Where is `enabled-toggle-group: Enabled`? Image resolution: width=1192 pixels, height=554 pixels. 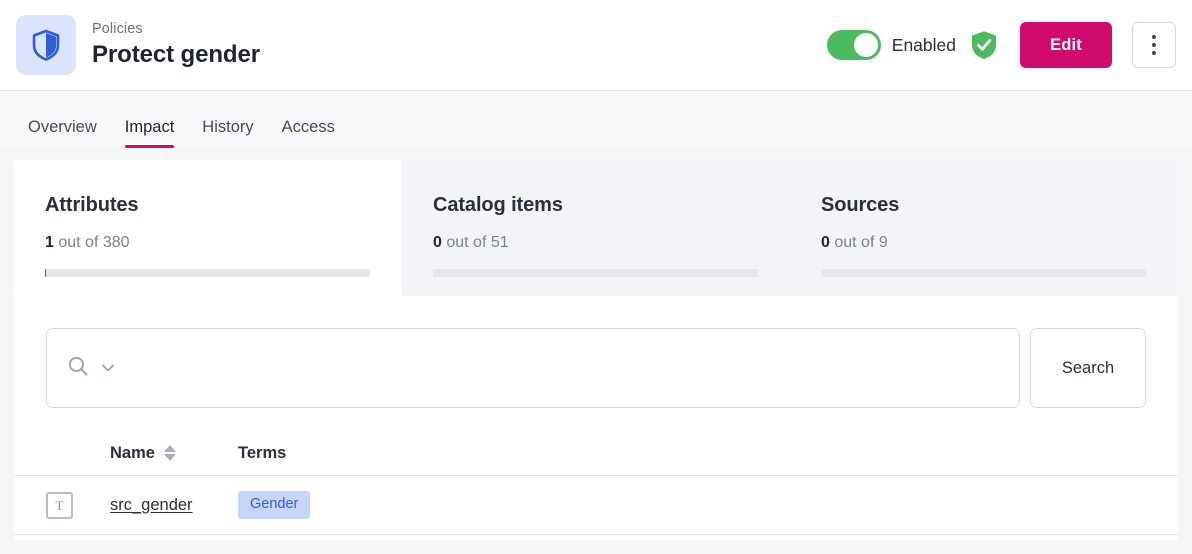 enabled-toggle-group: Enabled is located at coordinates (891, 45).